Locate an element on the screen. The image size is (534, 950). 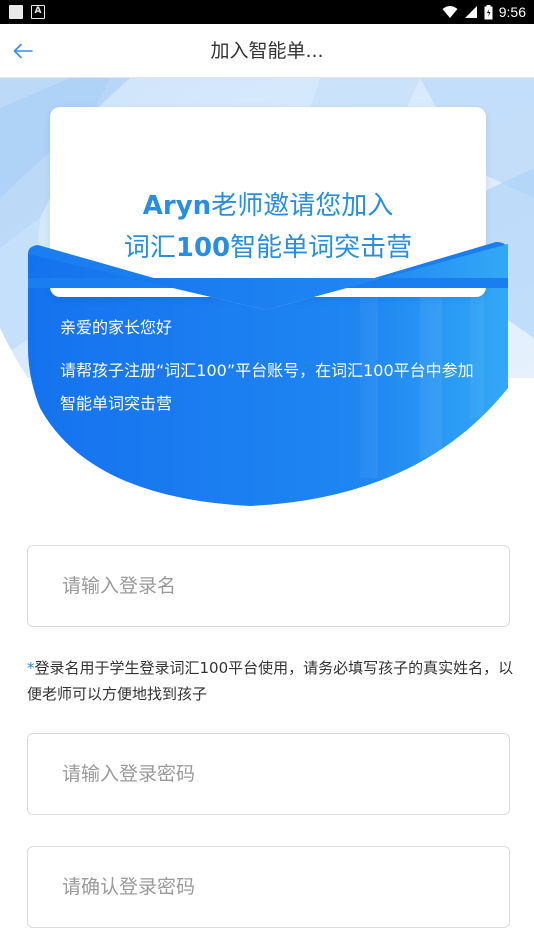
confirm-password-field is located at coordinates (268, 887).